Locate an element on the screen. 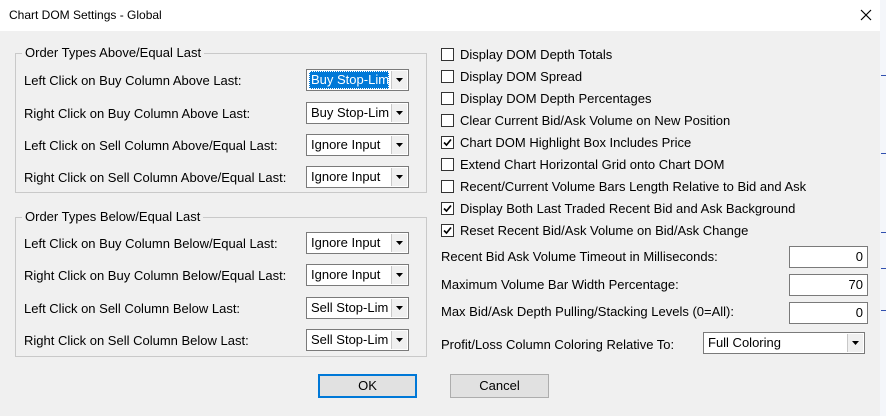 Image resolution: width=886 pixels, height=416 pixels. above-row-3-arrow is located at coordinates (399, 177).